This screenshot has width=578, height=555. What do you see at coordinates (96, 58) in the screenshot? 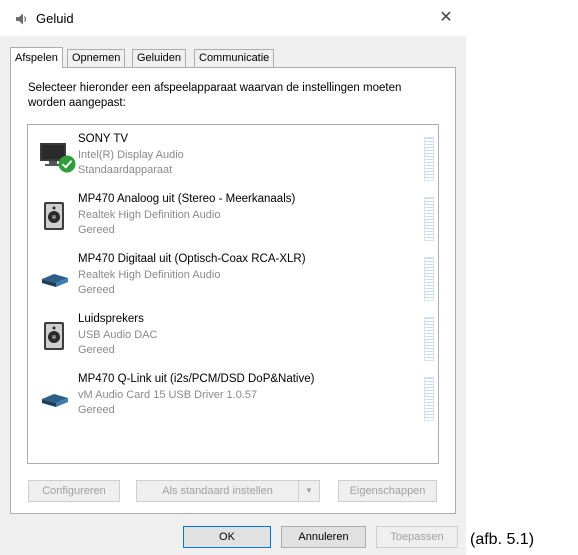
I see `tab-opnemen: Opnemen` at bounding box center [96, 58].